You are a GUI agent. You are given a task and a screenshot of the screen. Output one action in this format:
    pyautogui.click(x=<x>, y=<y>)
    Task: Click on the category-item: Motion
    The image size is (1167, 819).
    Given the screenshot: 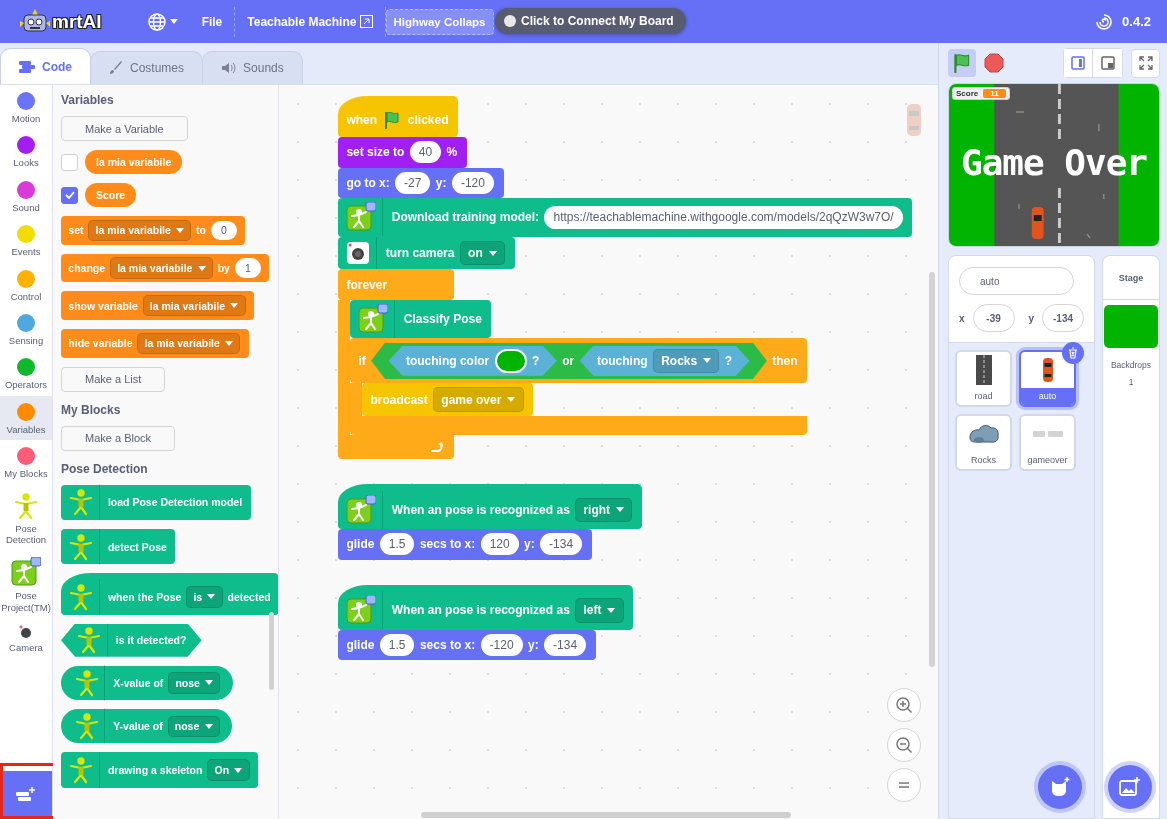 What is the action you would take?
    pyautogui.click(x=26, y=107)
    